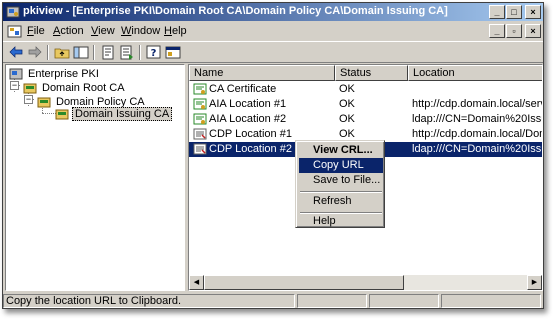 This screenshot has height=322, width=560. What do you see at coordinates (68, 31) in the screenshot?
I see `menu-action: Action` at bounding box center [68, 31].